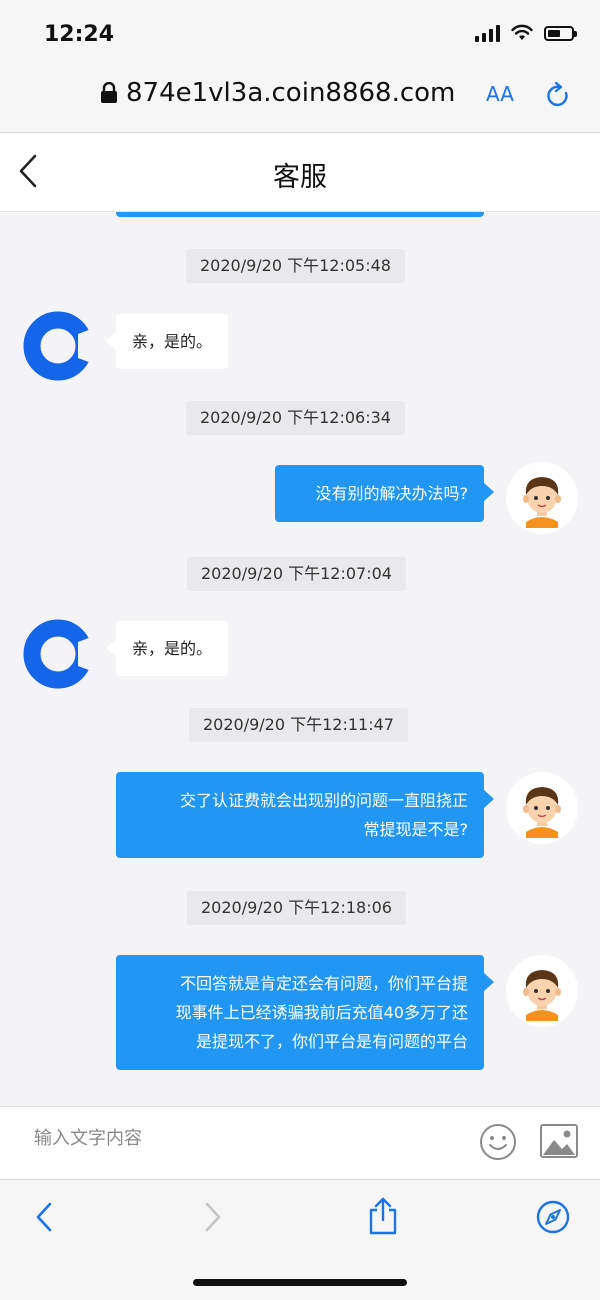 This screenshot has width=600, height=1300. What do you see at coordinates (498, 1142) in the screenshot?
I see `emoji-icon` at bounding box center [498, 1142].